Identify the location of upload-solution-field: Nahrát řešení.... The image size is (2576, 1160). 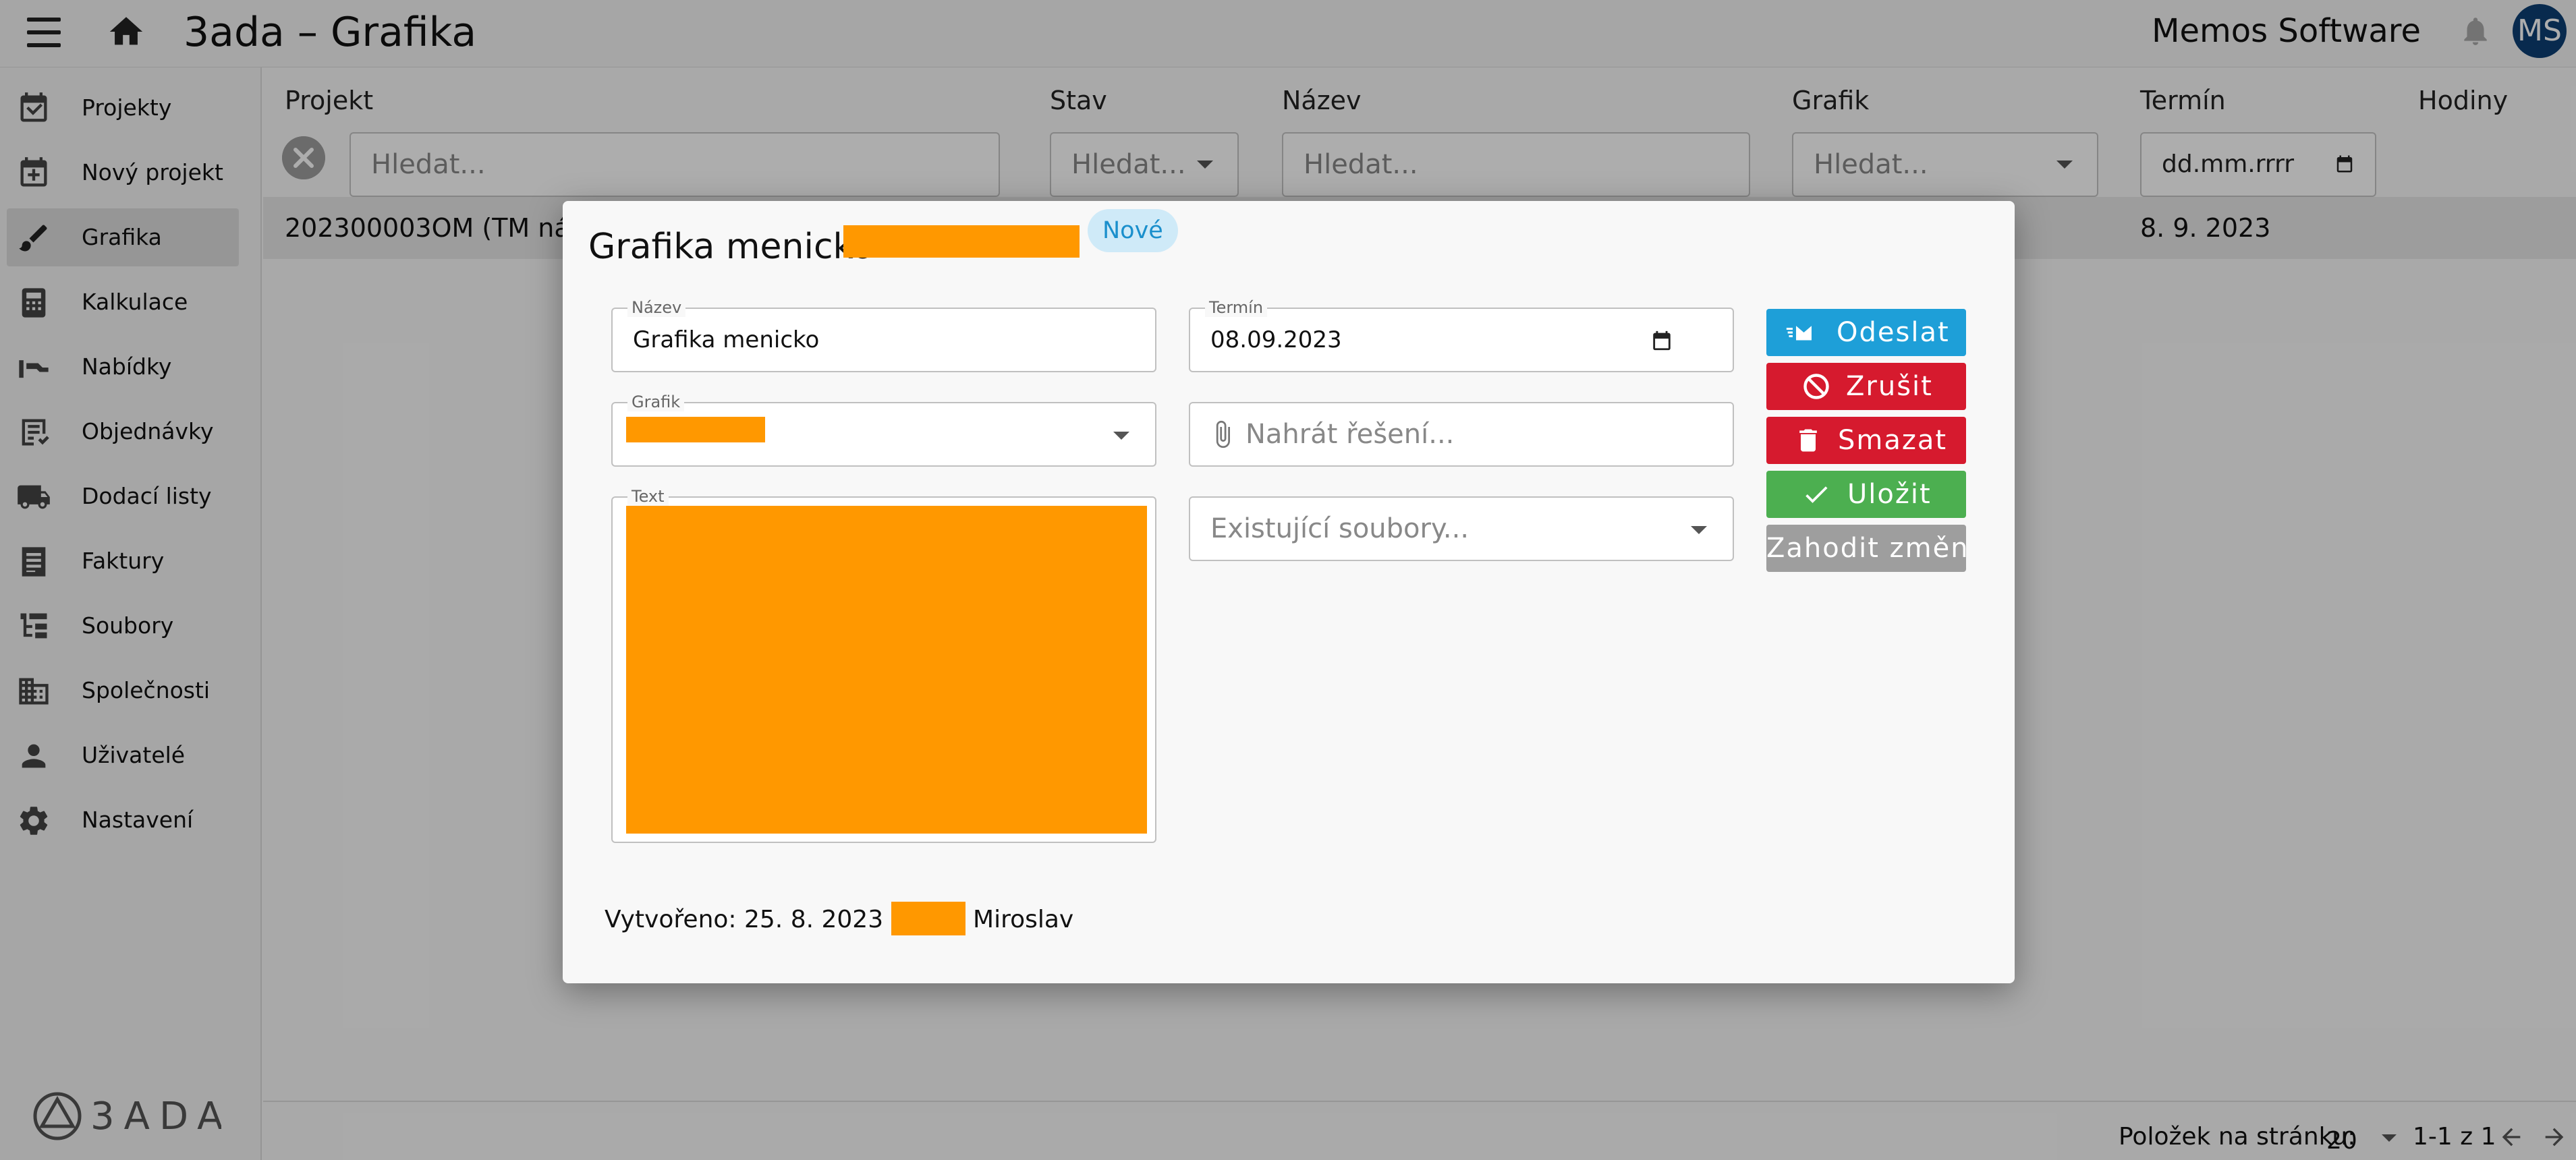
(1461, 434).